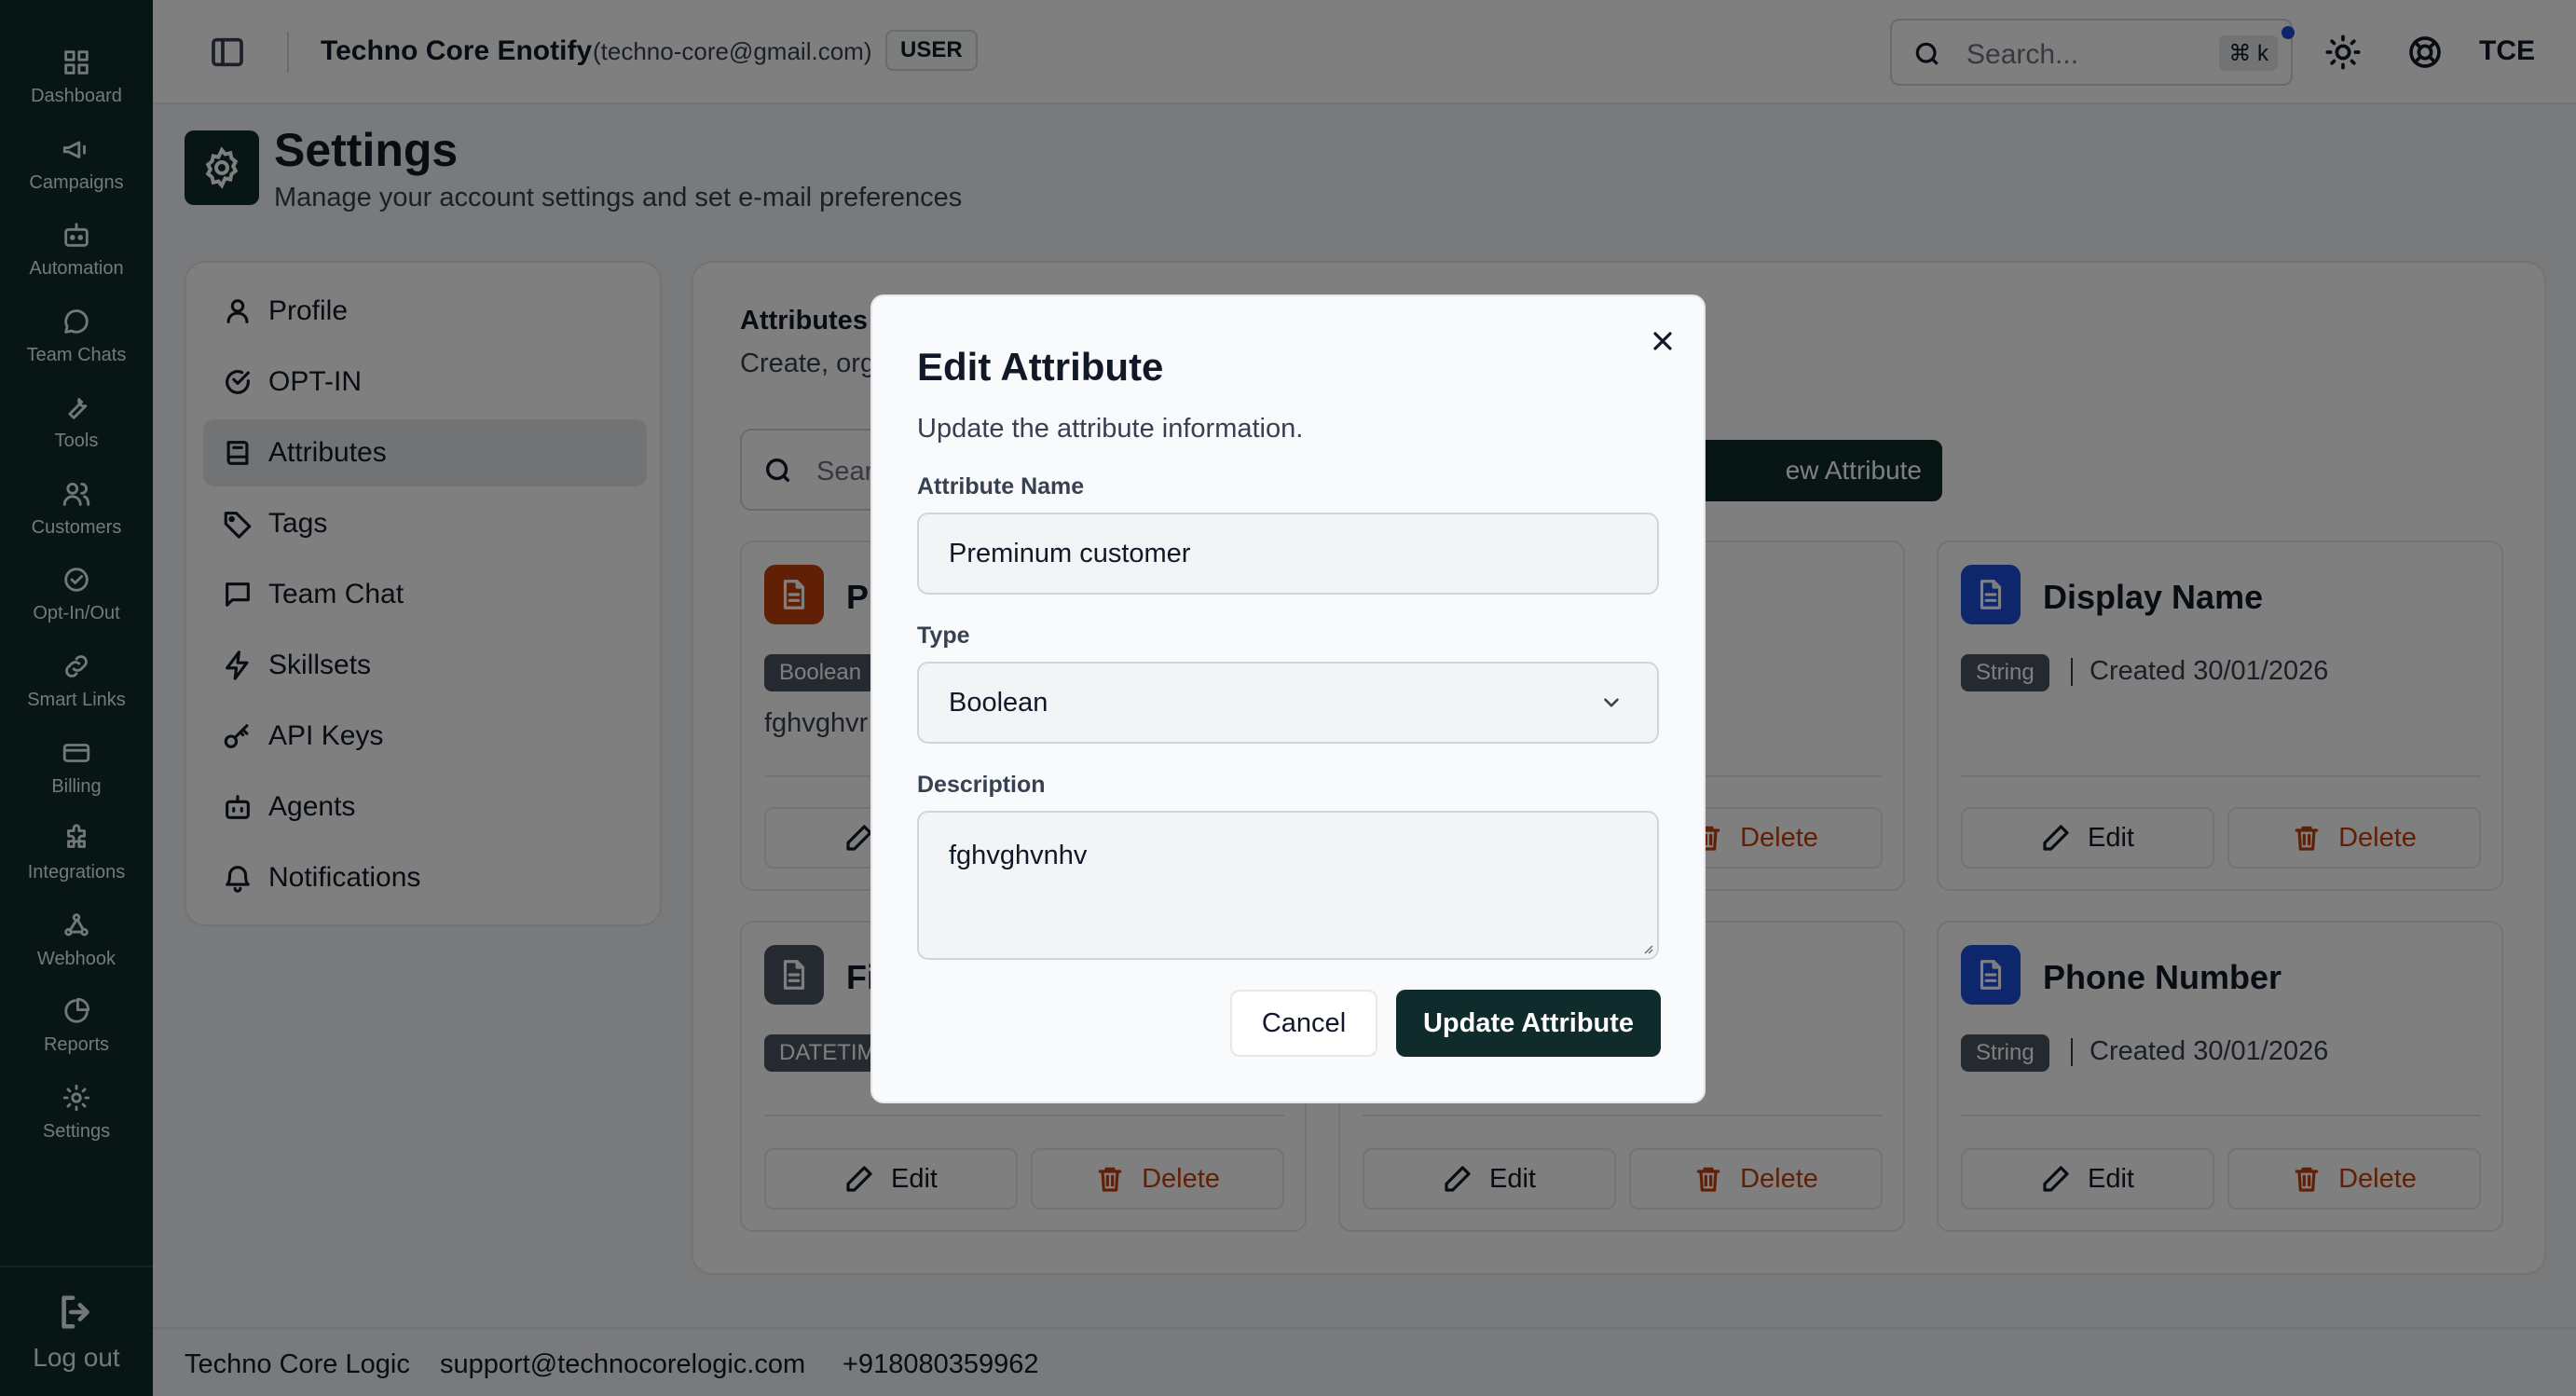  Describe the element at coordinates (943, 636) in the screenshot. I see `type-label: Type` at that location.